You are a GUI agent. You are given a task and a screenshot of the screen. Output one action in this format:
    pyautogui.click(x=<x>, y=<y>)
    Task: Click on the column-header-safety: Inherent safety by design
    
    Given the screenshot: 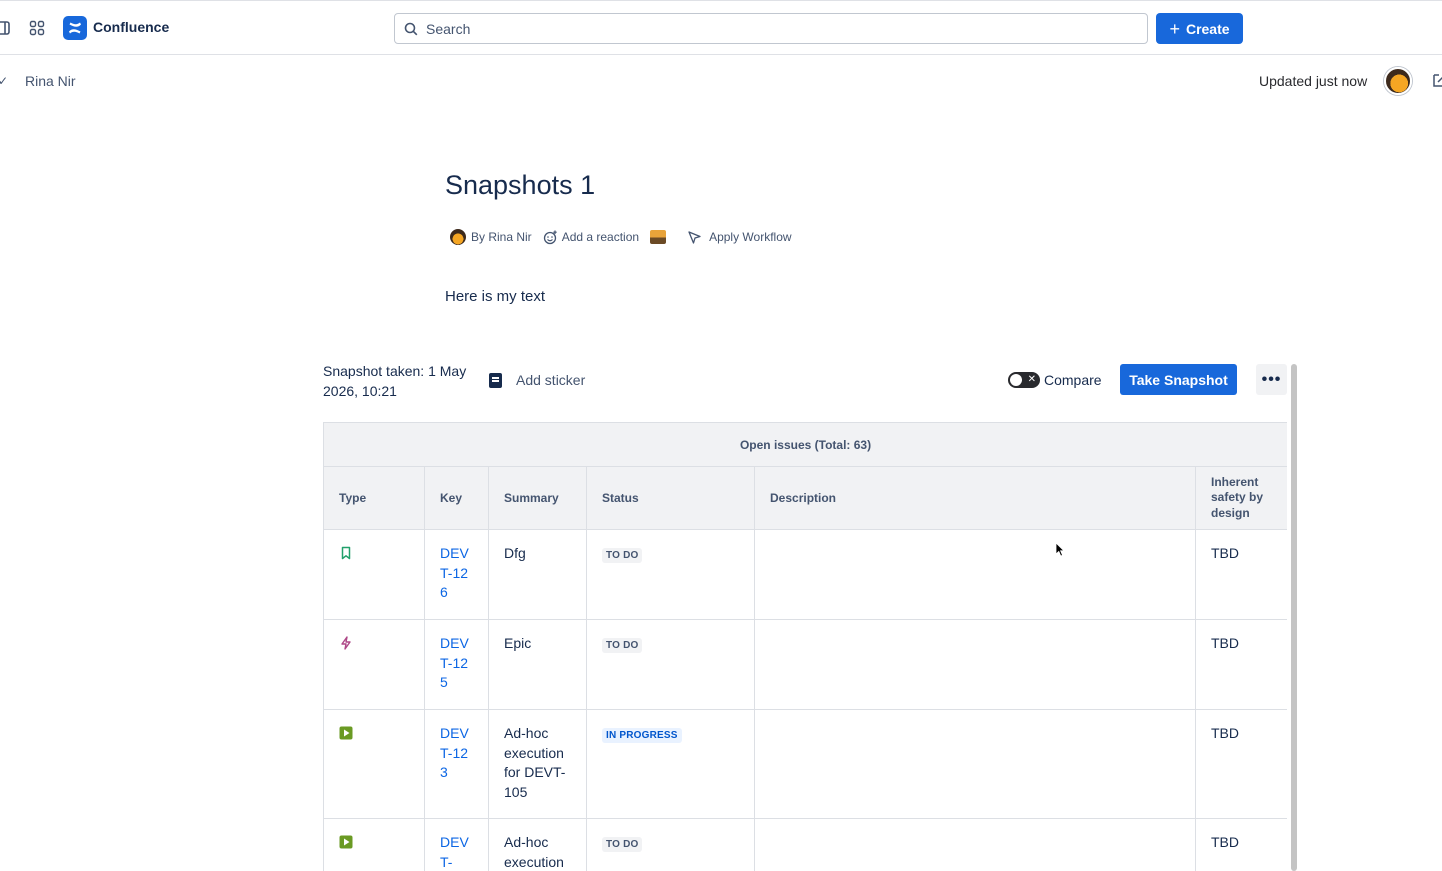 What is the action you would take?
    pyautogui.click(x=1240, y=498)
    